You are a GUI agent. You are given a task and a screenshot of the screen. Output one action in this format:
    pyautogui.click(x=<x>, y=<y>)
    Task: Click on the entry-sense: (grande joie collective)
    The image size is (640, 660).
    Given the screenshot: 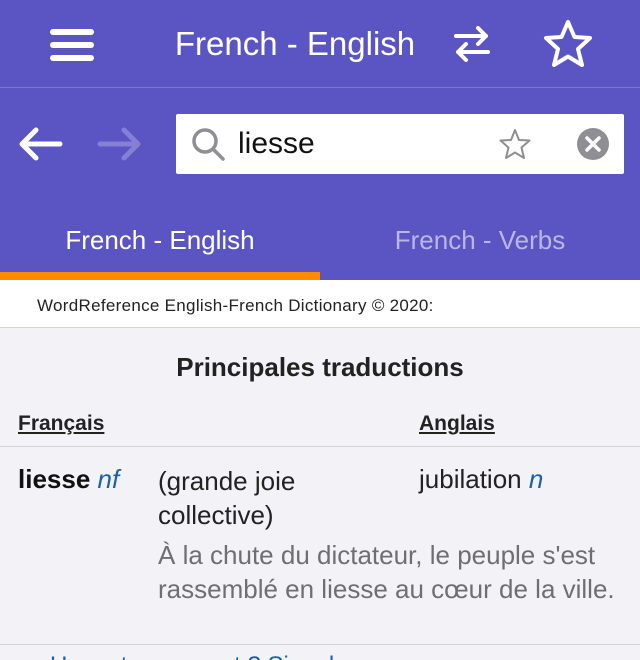 What is the action you would take?
    pyautogui.click(x=227, y=498)
    